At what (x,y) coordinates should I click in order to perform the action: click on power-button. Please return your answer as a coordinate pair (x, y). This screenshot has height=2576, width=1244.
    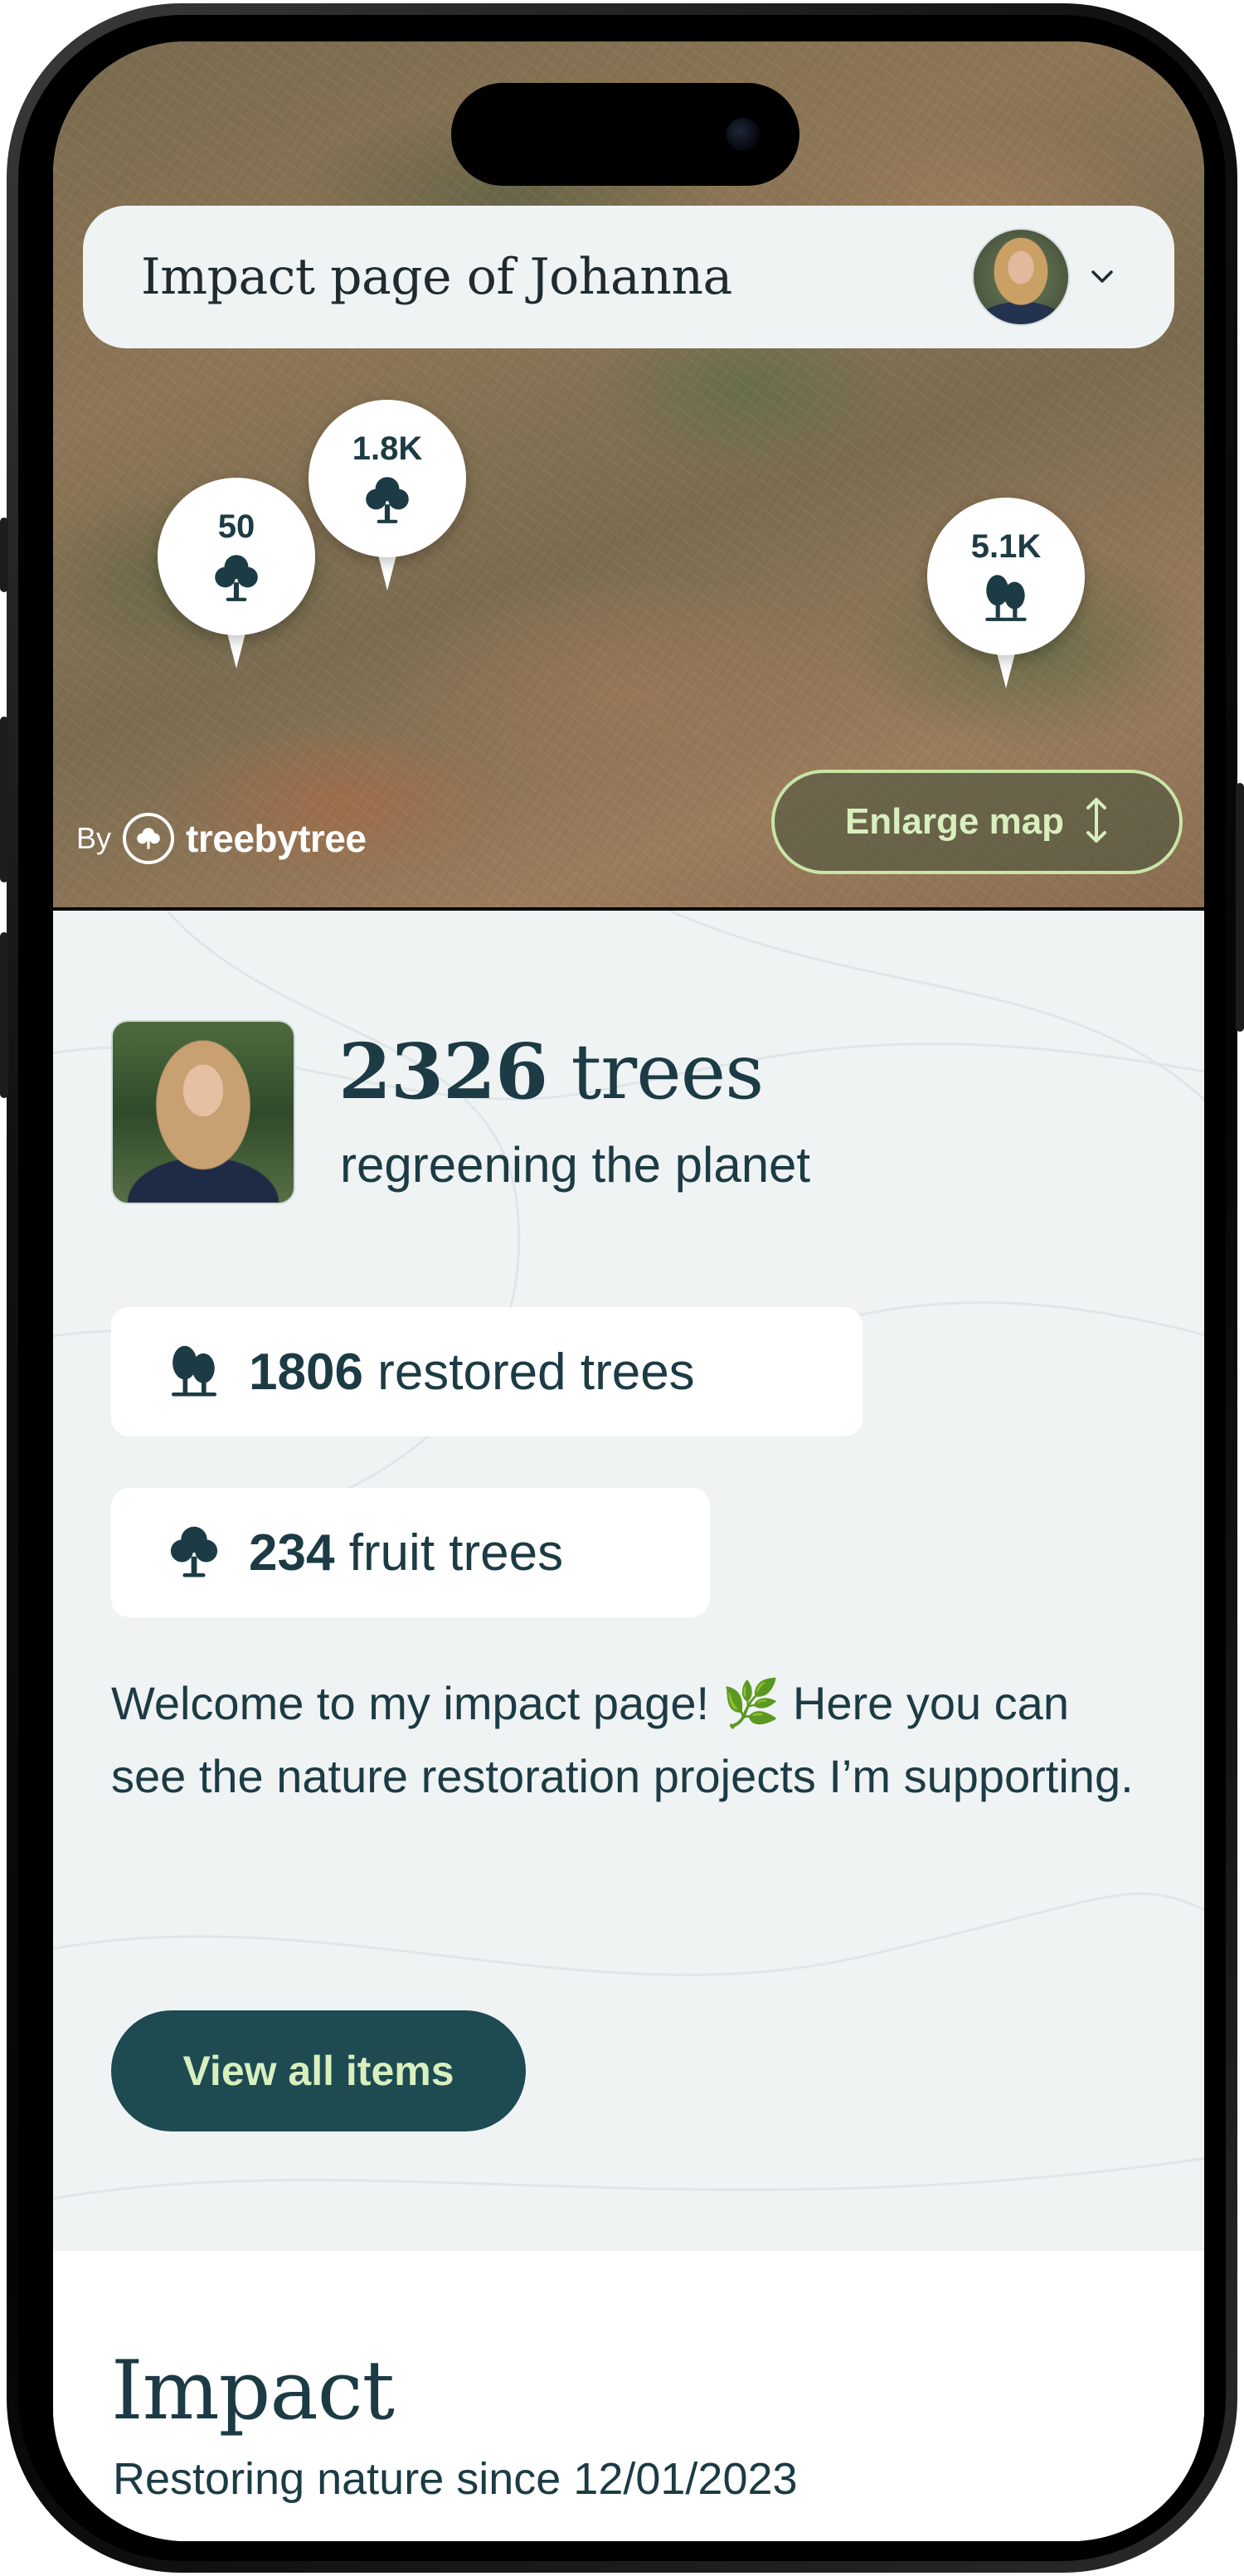
    Looking at the image, I should click on (1240, 908).